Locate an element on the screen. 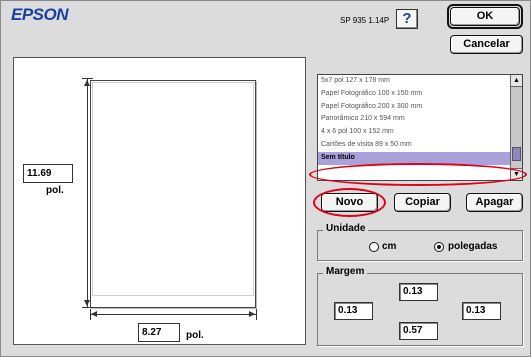 This screenshot has width=531, height=357. height-dimension-line is located at coordinates (87, 193).